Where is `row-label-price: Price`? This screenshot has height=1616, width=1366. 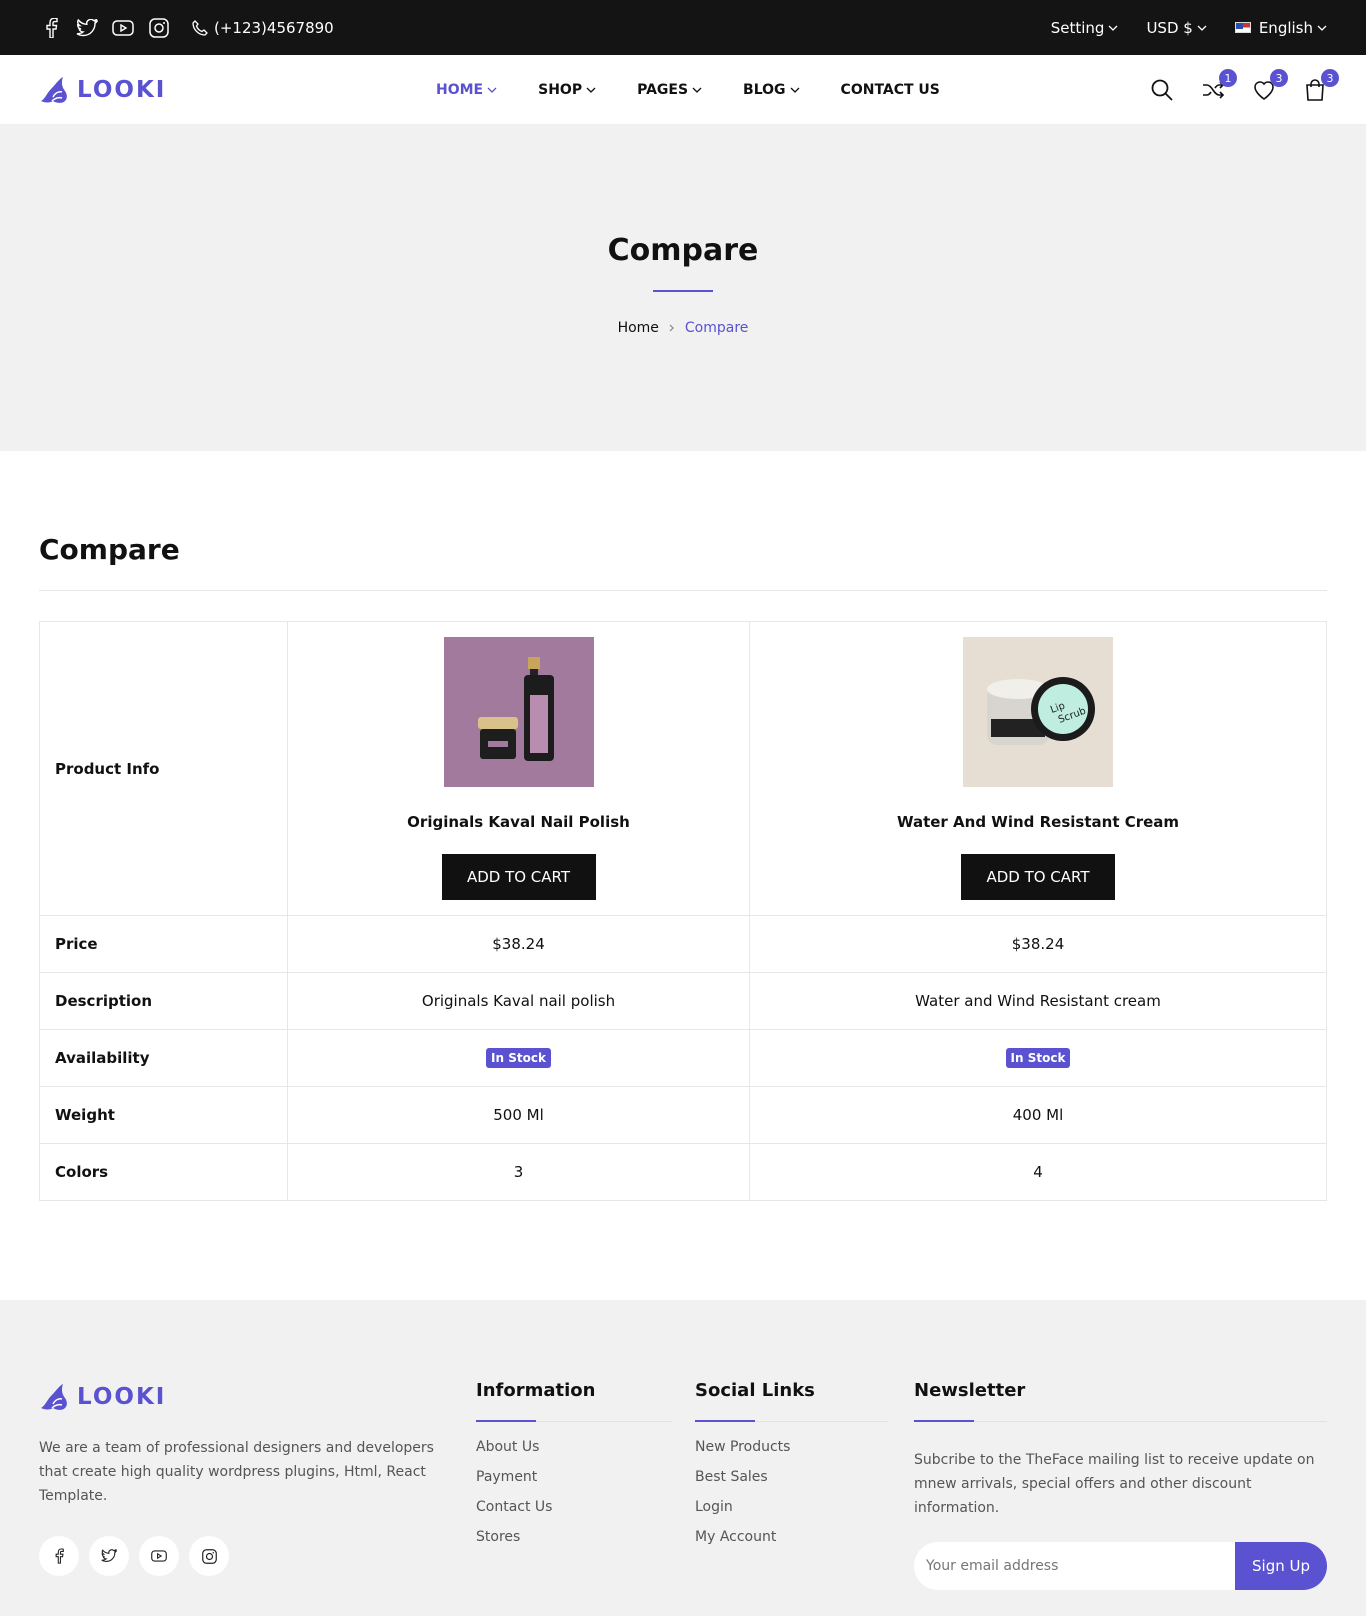
row-label-price: Price is located at coordinates (163, 944).